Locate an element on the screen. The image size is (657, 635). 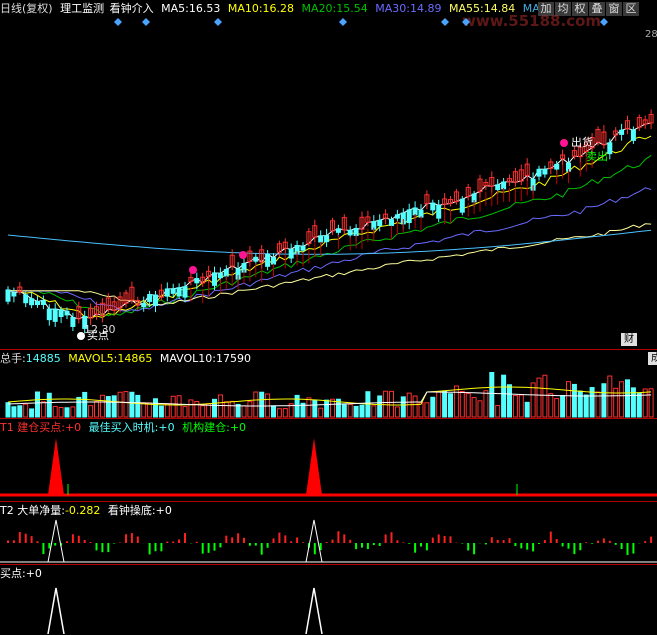
t1-header: T1 建仓买点:+0 最佳买入时机:+0 机构建仓:+0 is located at coordinates (123, 428).